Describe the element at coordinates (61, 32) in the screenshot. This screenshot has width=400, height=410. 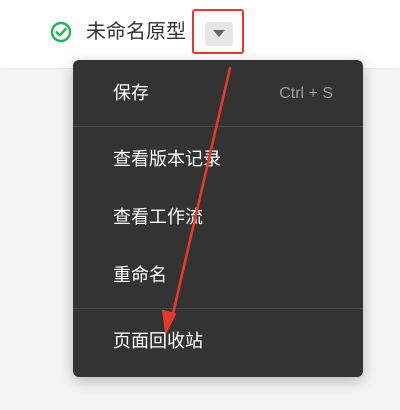
I see `check-circle-icon` at that location.